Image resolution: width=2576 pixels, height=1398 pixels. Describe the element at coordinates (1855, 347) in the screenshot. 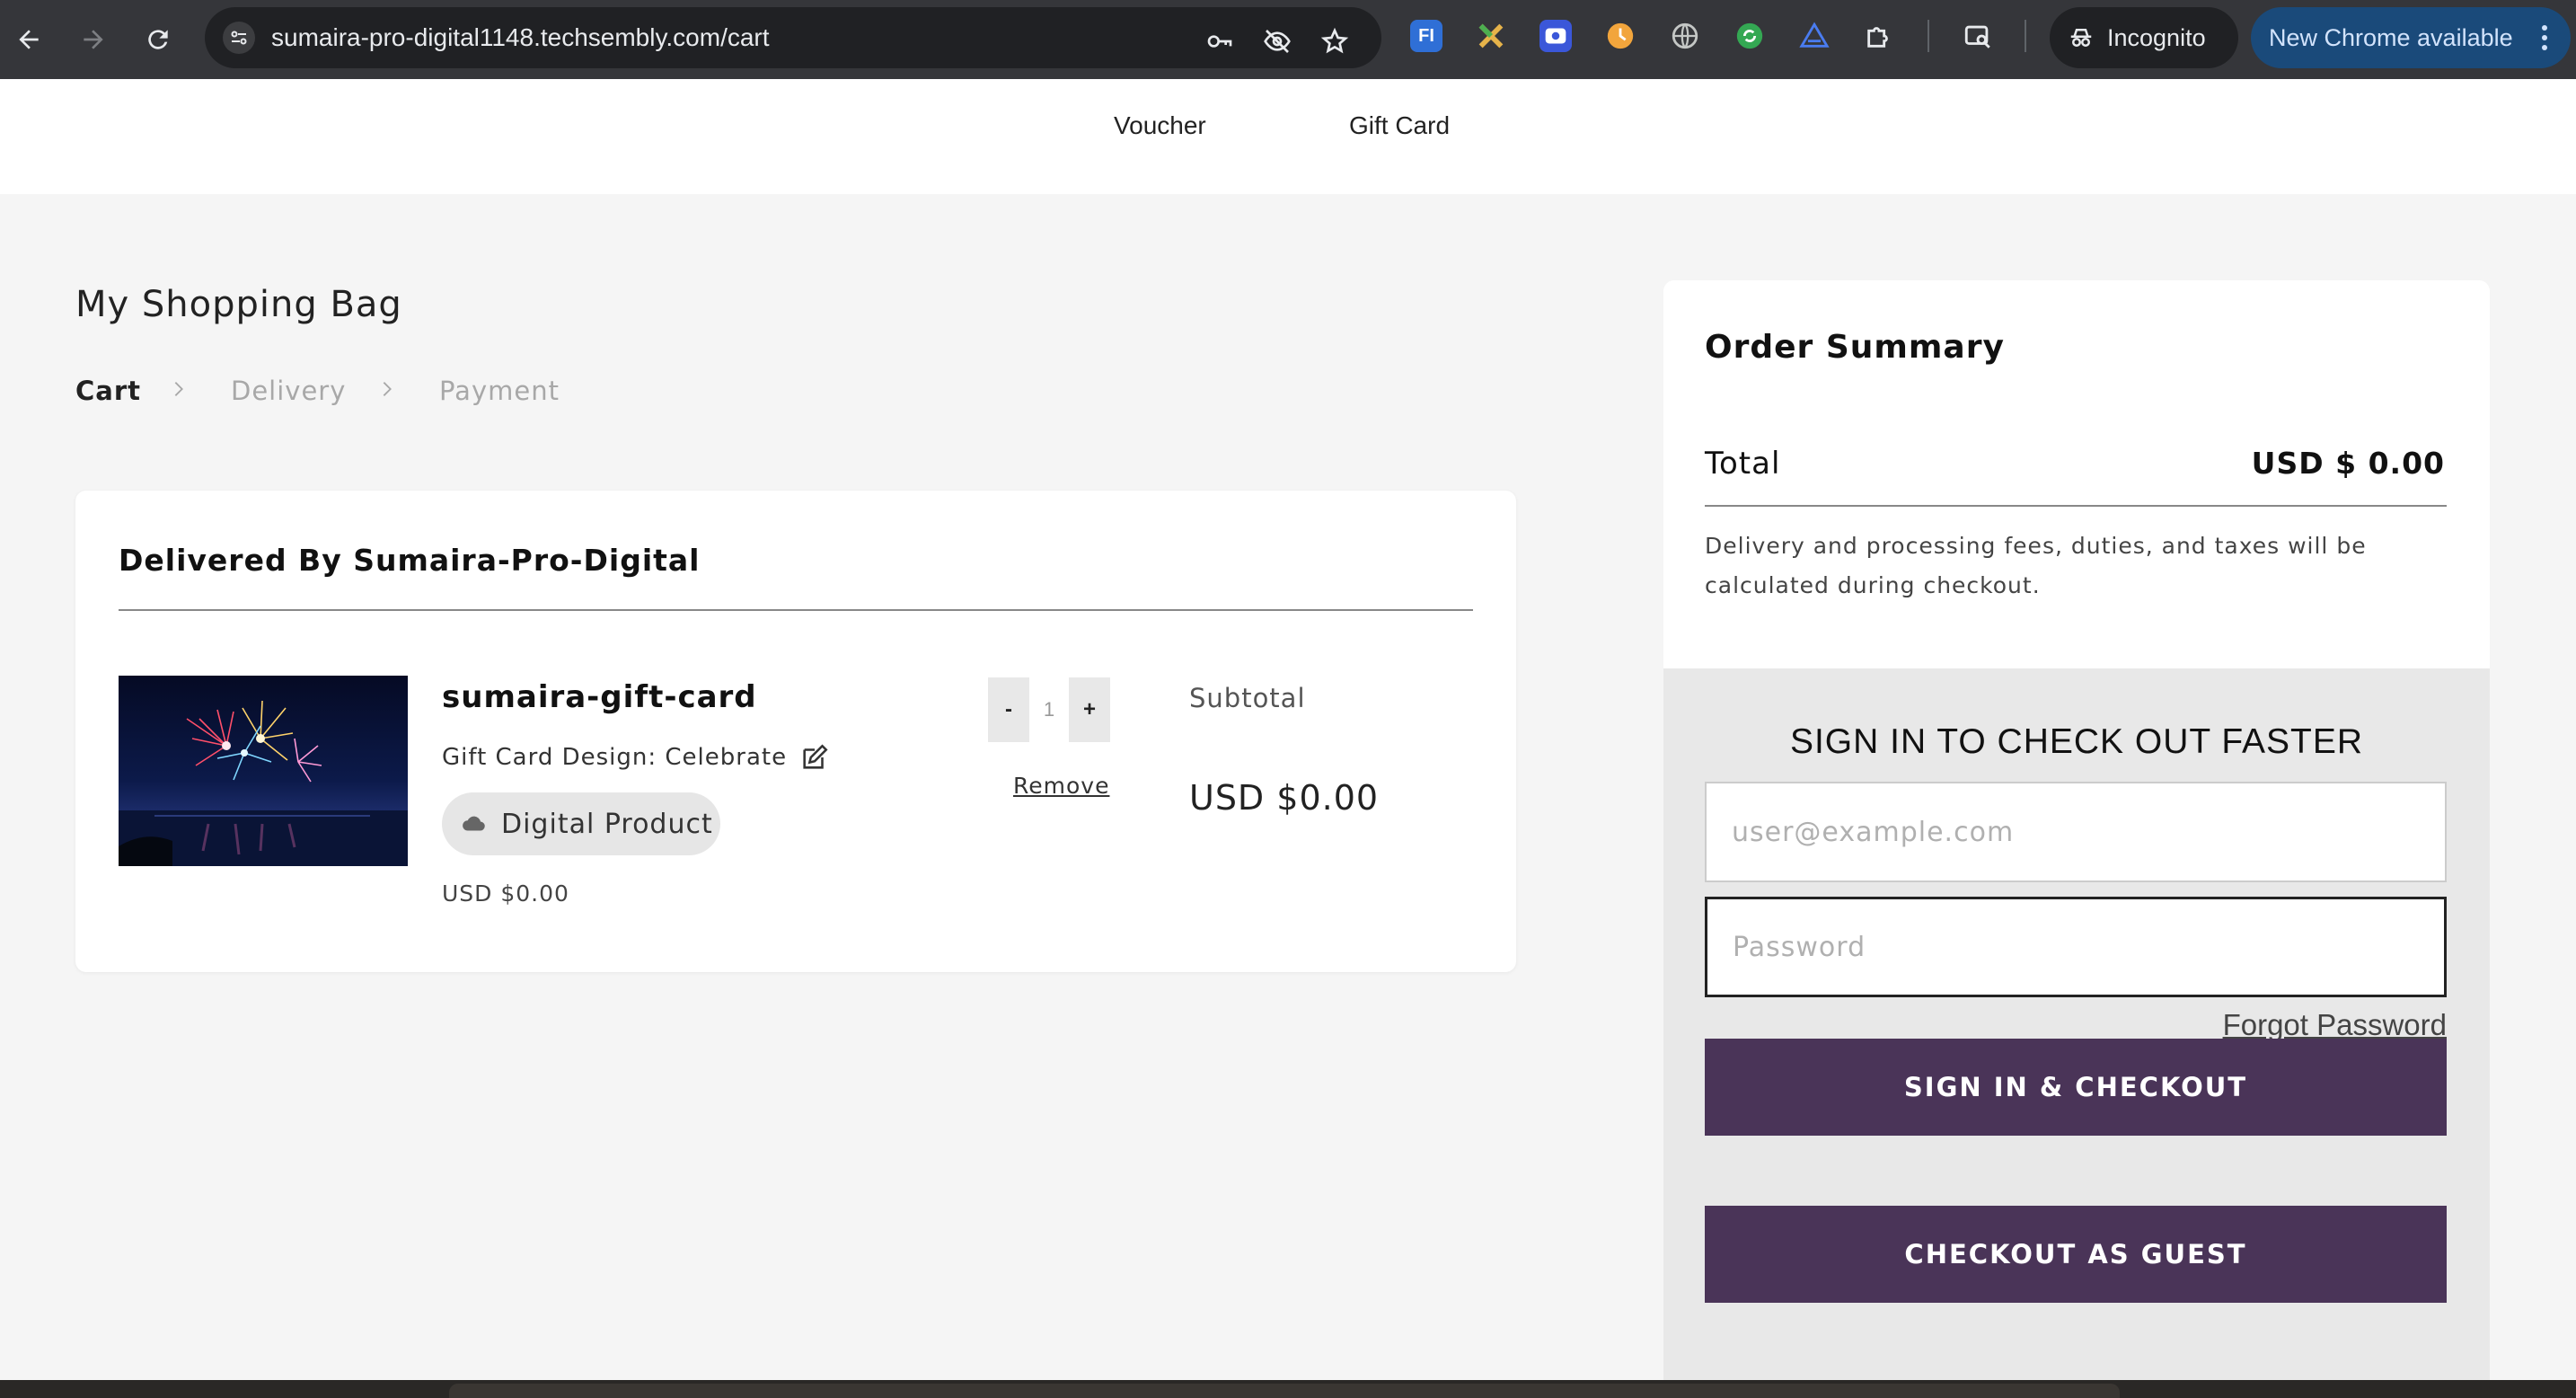

I see `order-summary-title: Order Summary` at that location.